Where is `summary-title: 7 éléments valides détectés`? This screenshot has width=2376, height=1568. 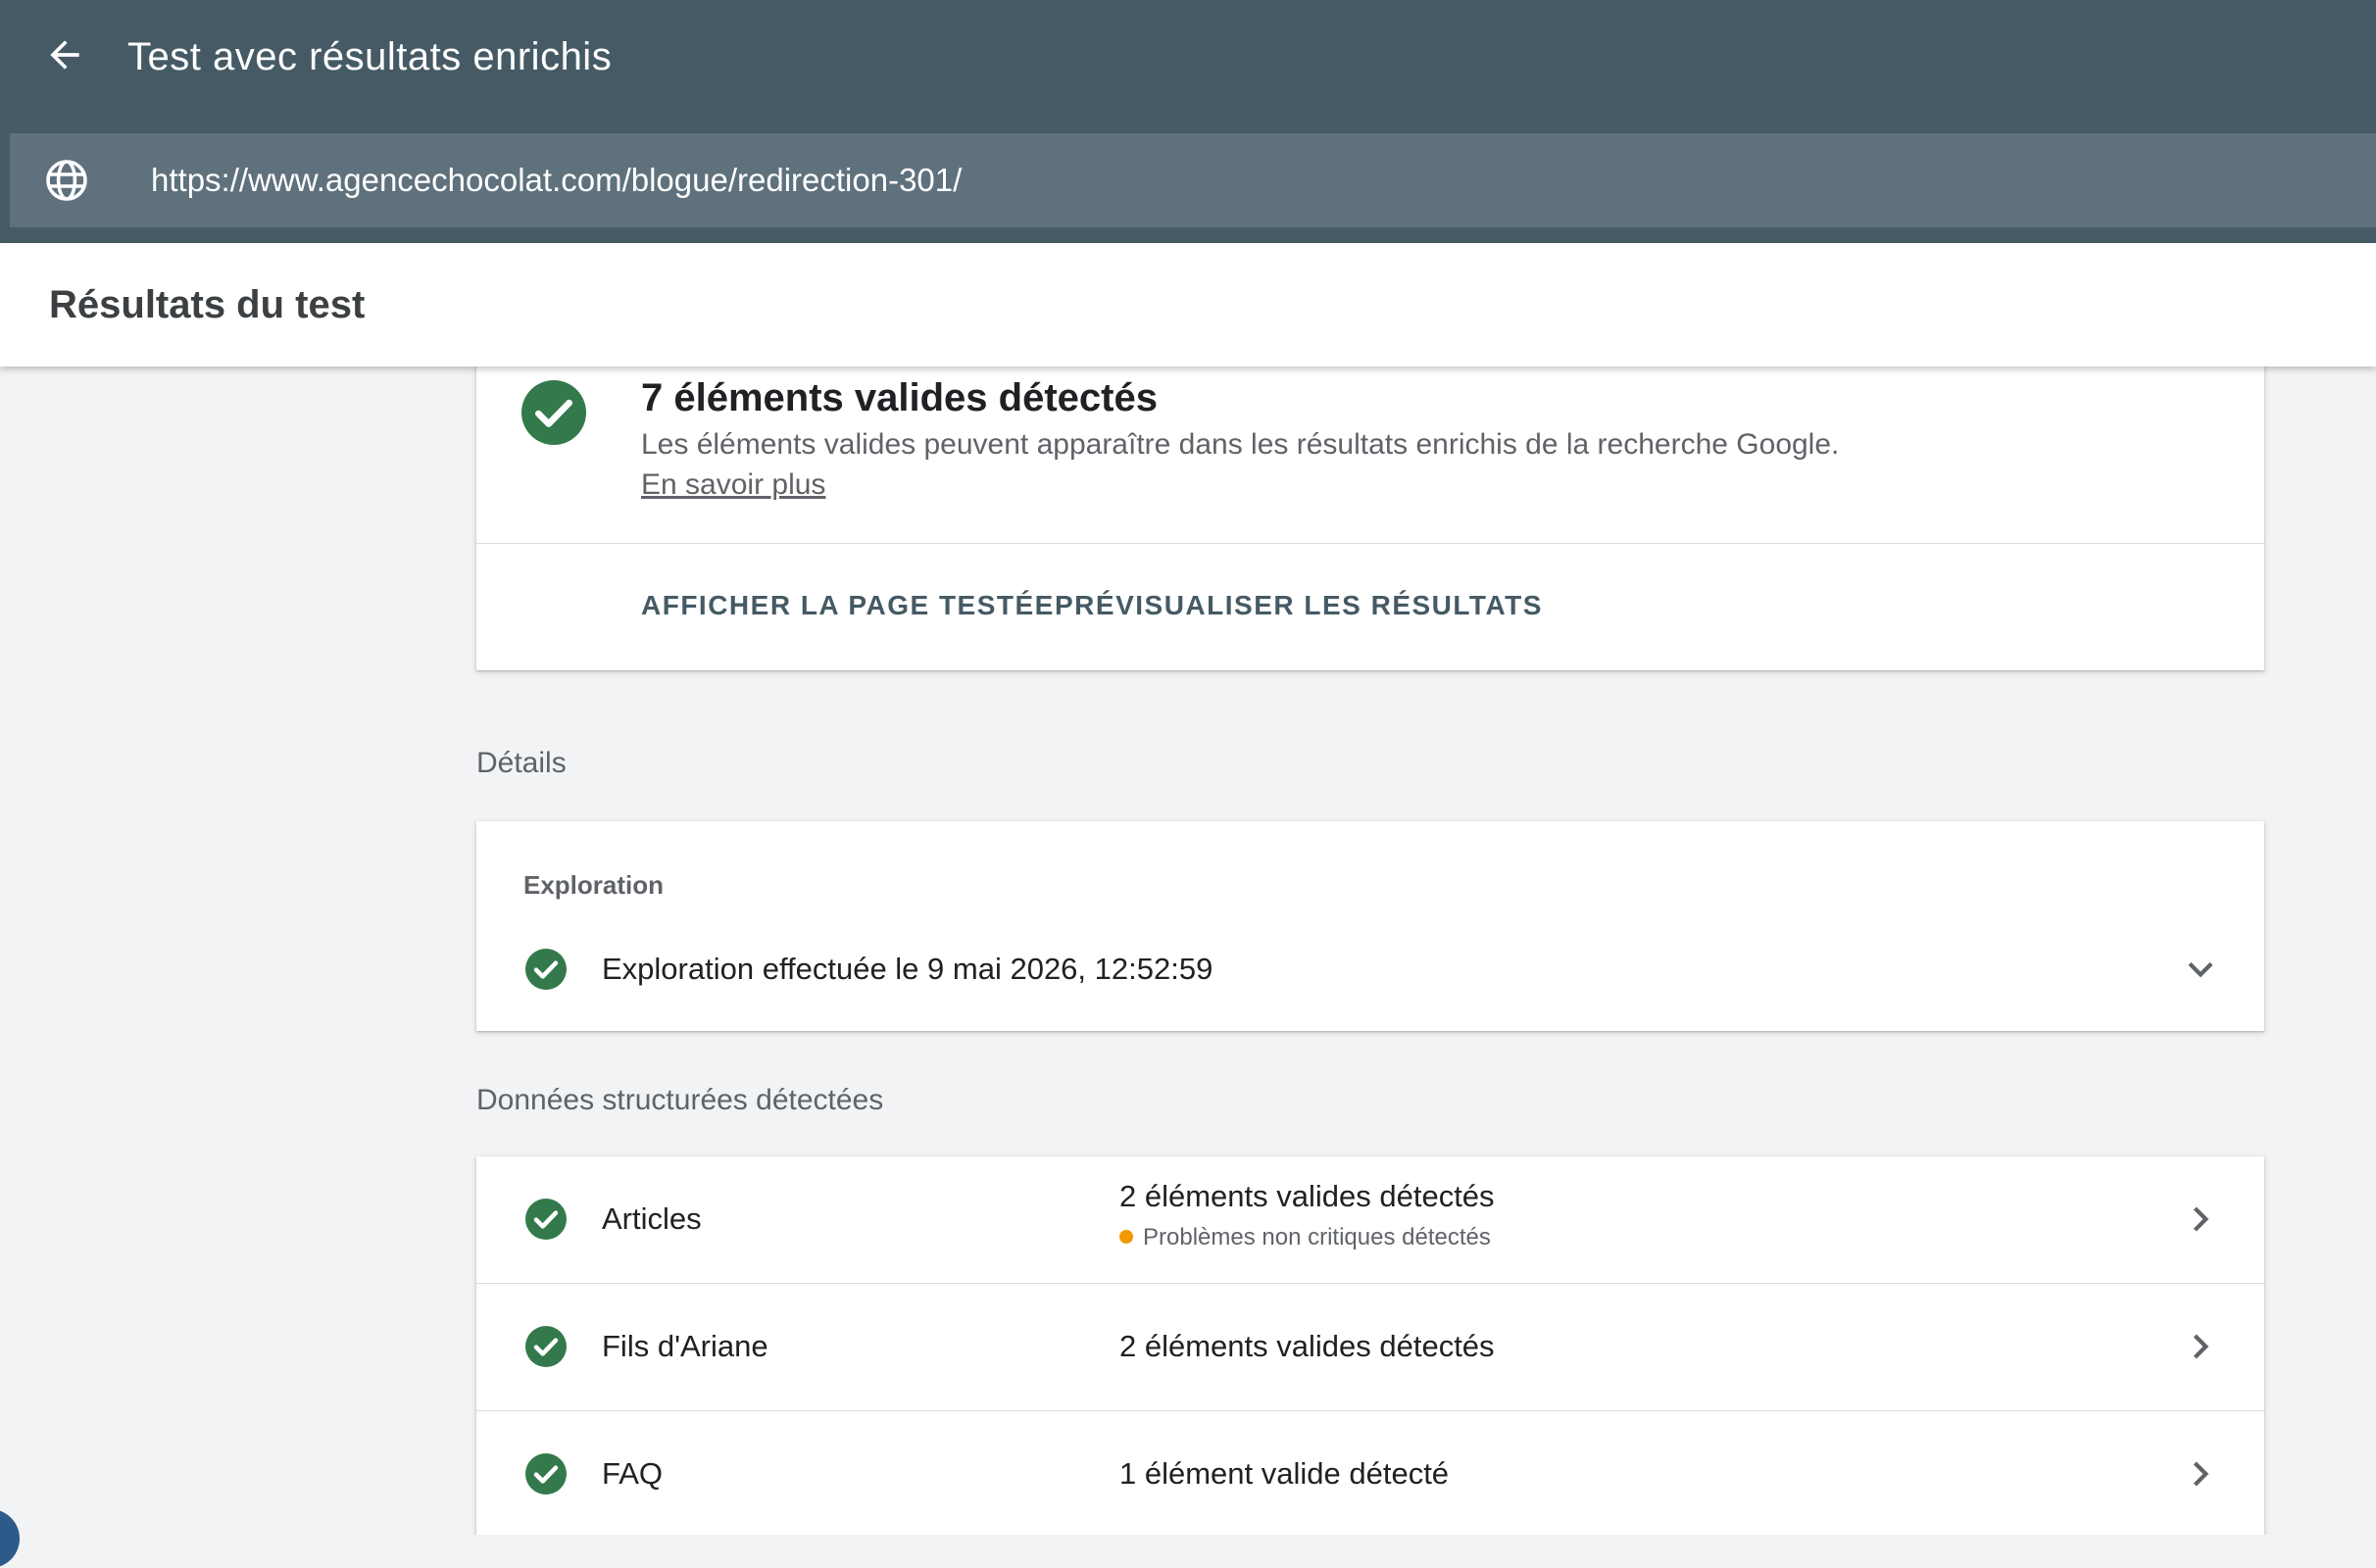 summary-title: 7 éléments valides détectés is located at coordinates (899, 397).